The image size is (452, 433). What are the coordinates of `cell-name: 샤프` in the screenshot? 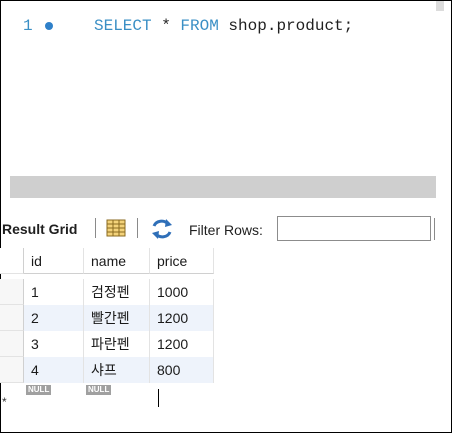 It's located at (117, 370).